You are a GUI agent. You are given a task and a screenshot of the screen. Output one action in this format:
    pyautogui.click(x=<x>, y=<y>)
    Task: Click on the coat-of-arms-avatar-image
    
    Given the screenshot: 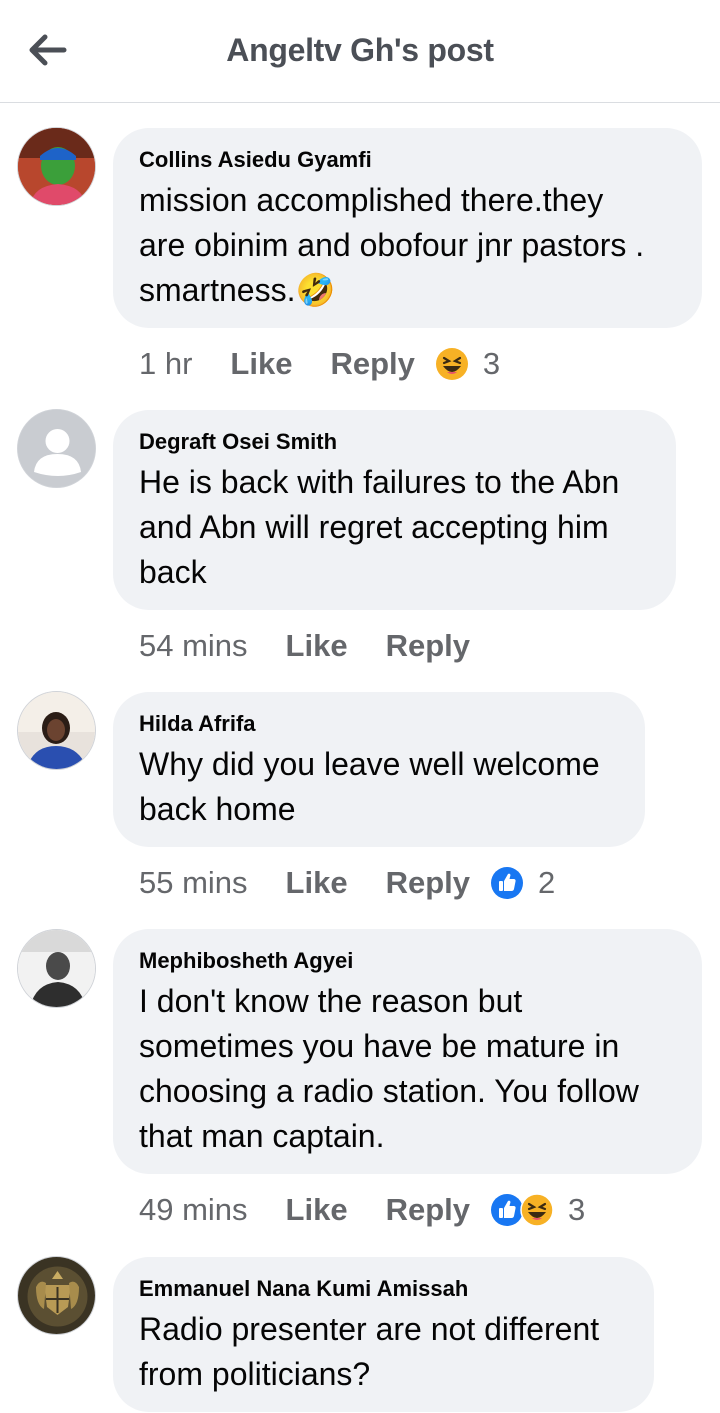 What is the action you would take?
    pyautogui.click(x=56, y=1295)
    